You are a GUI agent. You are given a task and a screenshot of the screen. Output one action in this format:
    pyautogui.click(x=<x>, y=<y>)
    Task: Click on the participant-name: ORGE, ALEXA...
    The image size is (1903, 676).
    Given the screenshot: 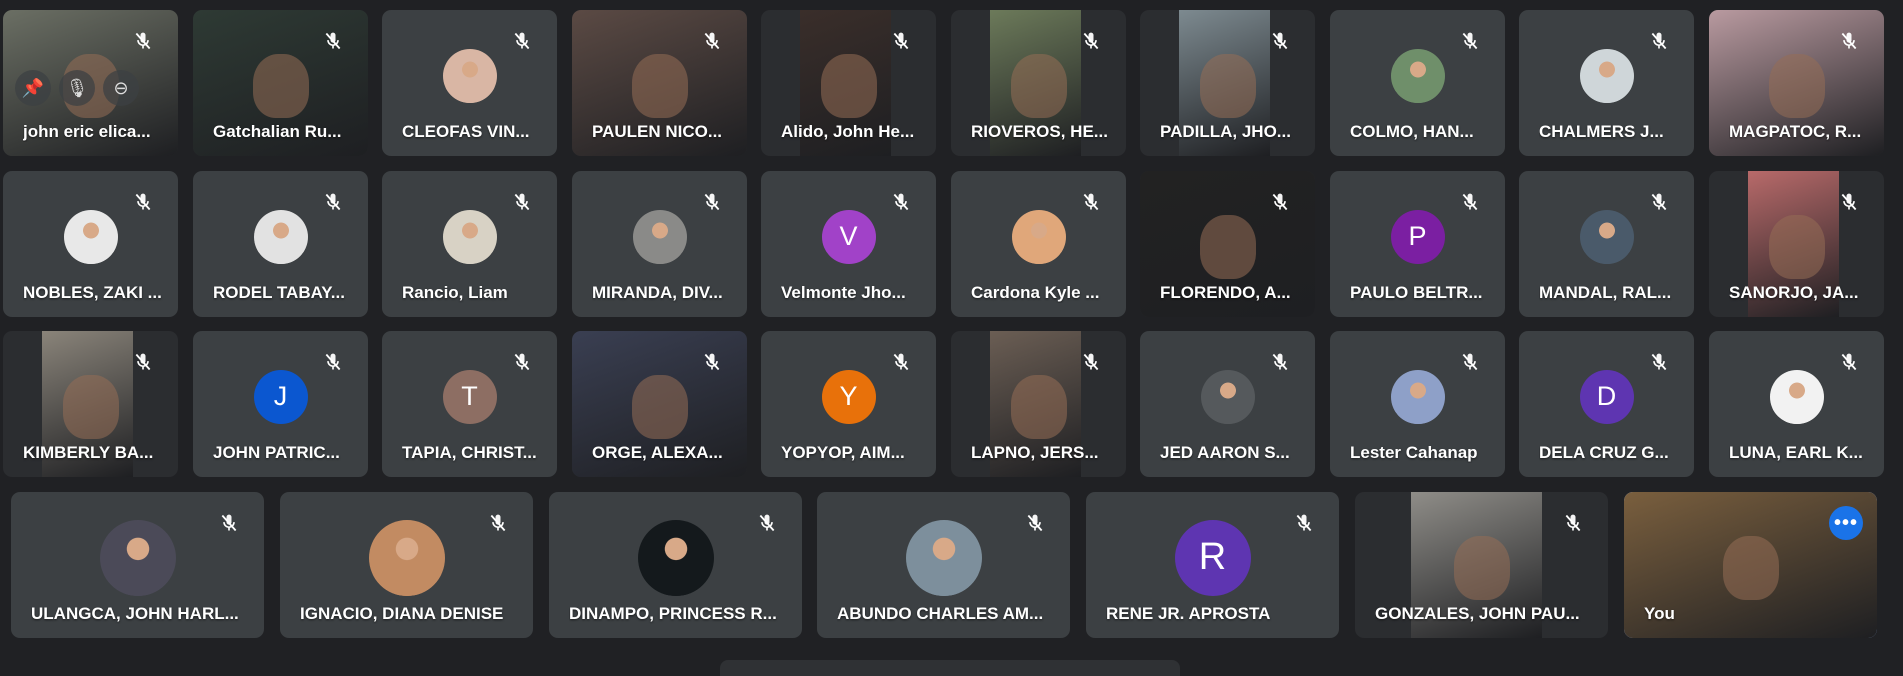 What is the action you would take?
    pyautogui.click(x=657, y=452)
    